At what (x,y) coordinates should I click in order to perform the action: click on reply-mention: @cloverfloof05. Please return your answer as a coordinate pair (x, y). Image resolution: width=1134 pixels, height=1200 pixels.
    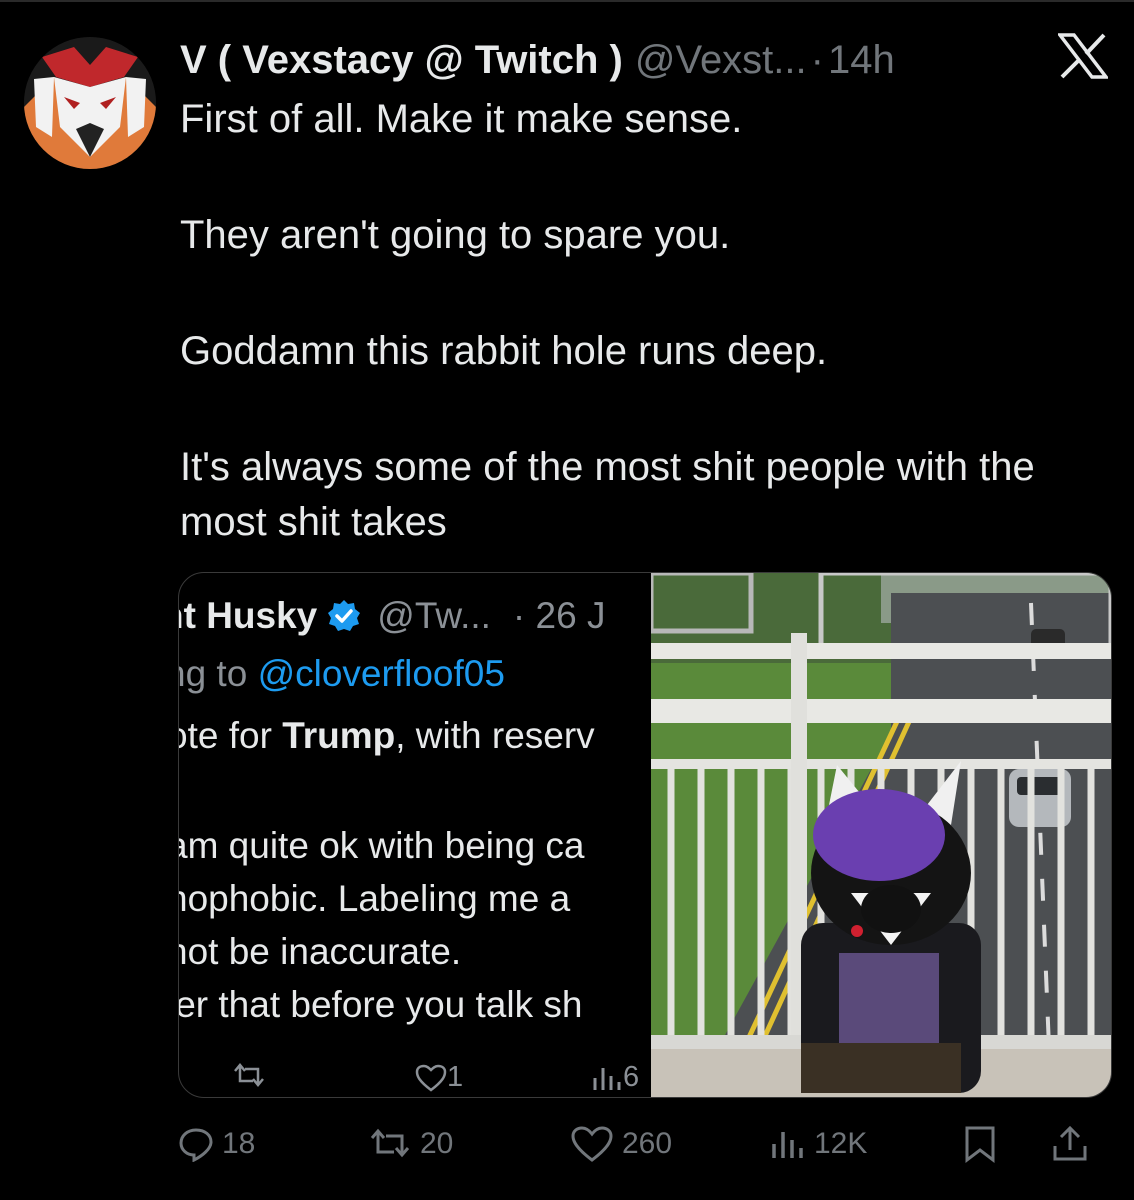
    Looking at the image, I should click on (381, 673).